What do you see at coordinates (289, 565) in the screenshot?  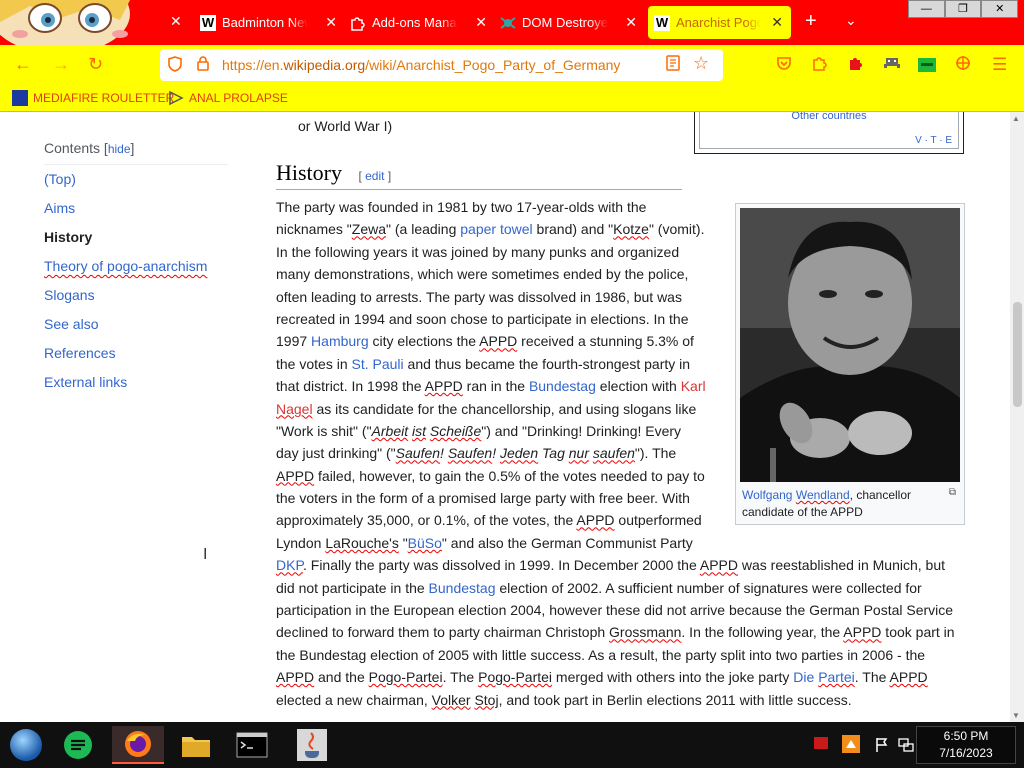 I see `link-dkp: DKP` at bounding box center [289, 565].